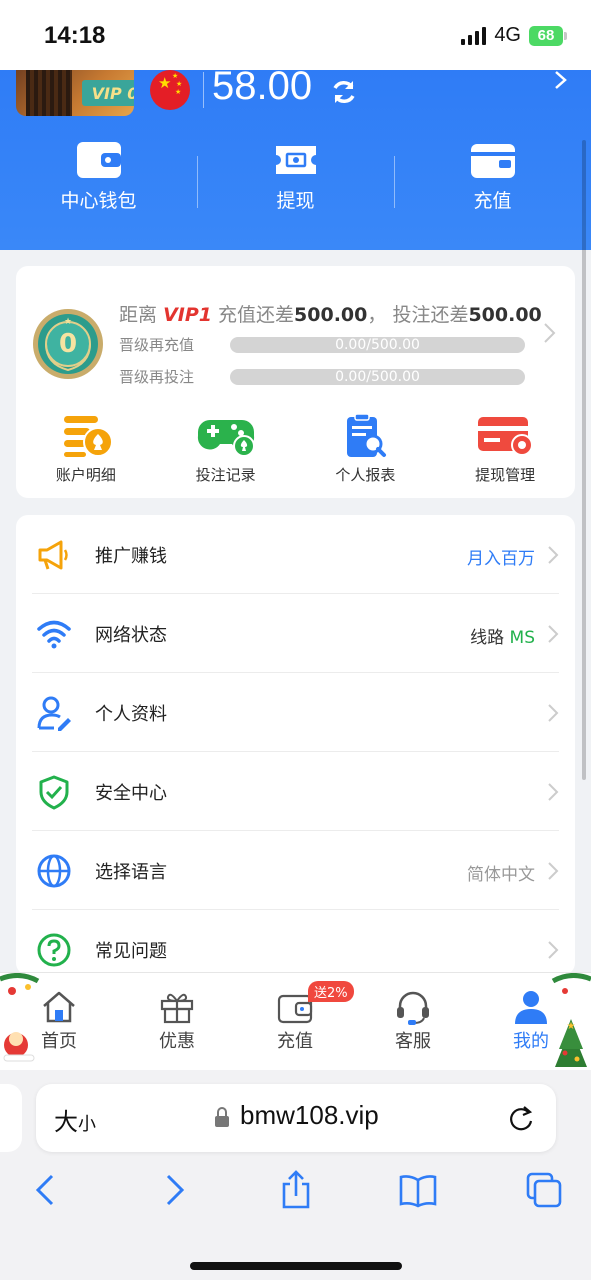  What do you see at coordinates (296, 1190) in the screenshot?
I see `share-icon` at bounding box center [296, 1190].